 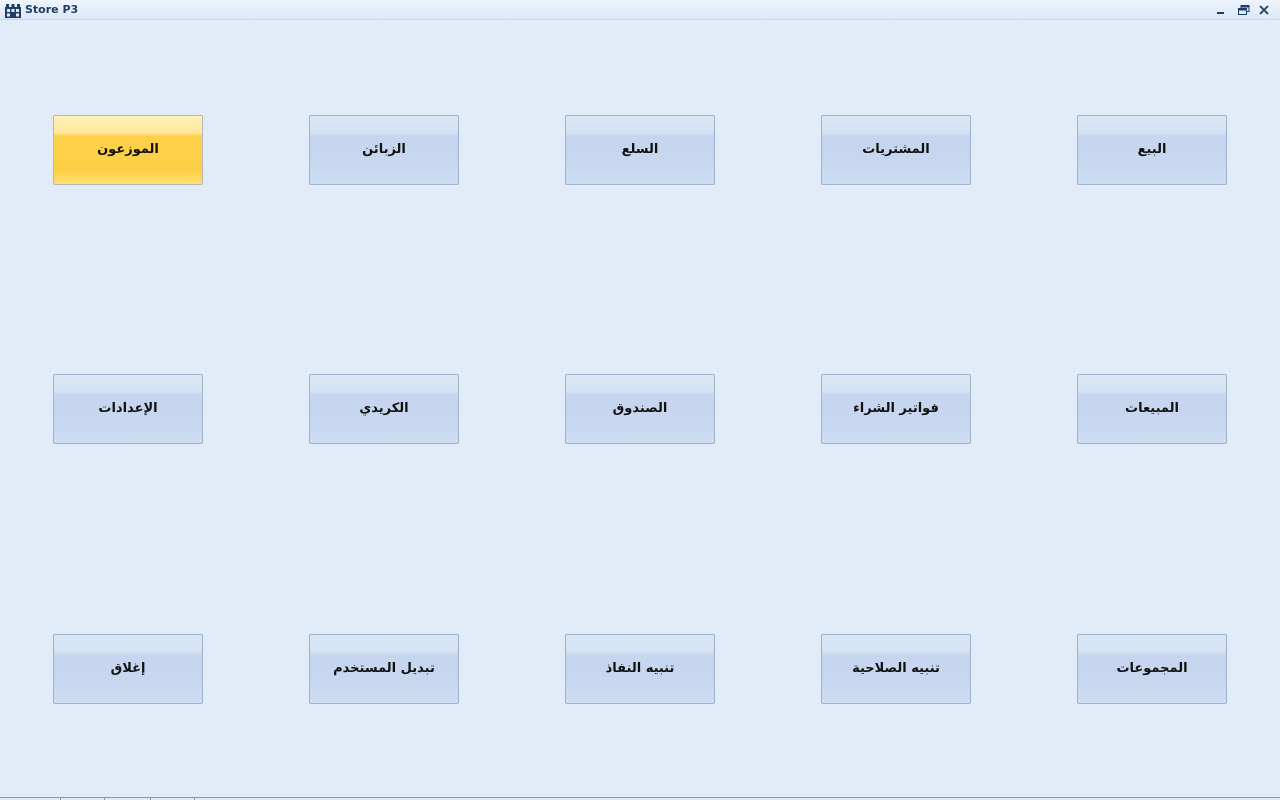 I want to click on cash-box-button-label: الصندوق, so click(x=640, y=408).